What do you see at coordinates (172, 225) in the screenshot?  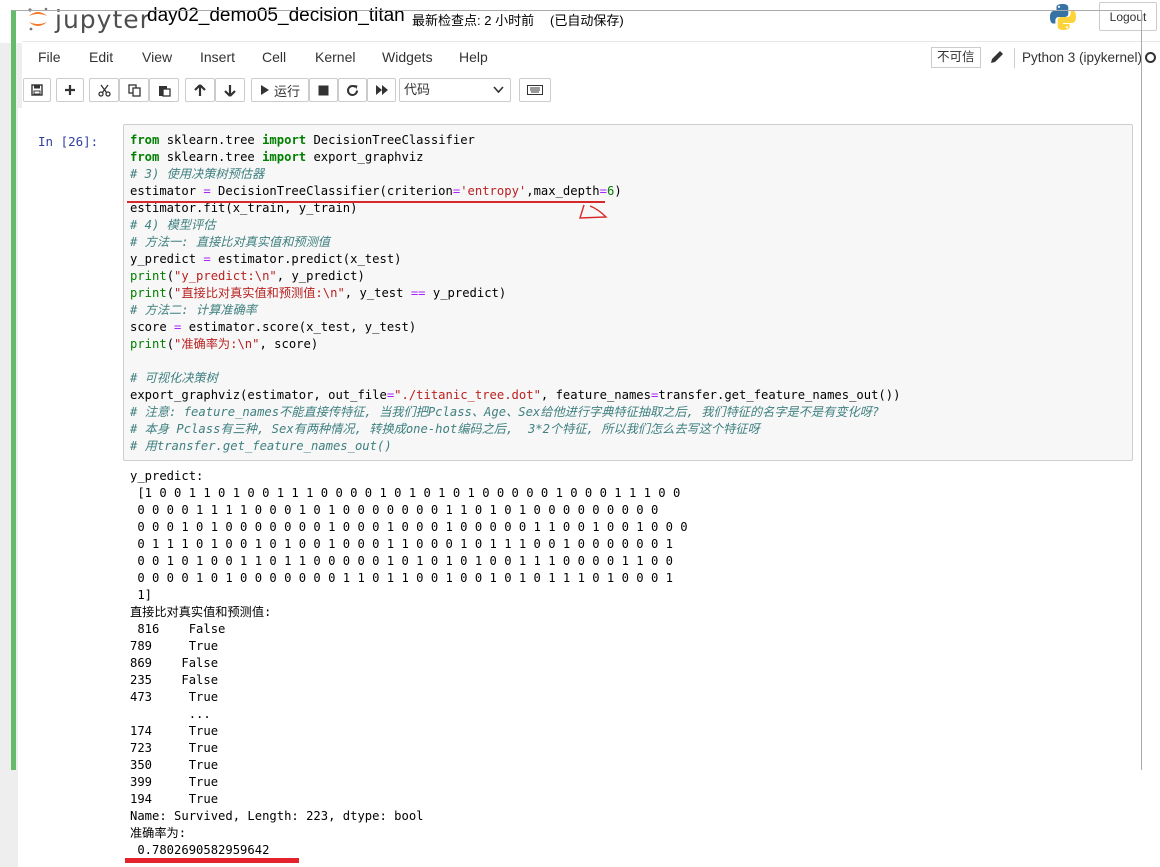 I see `code-comment: # 4) 模型评估` at bounding box center [172, 225].